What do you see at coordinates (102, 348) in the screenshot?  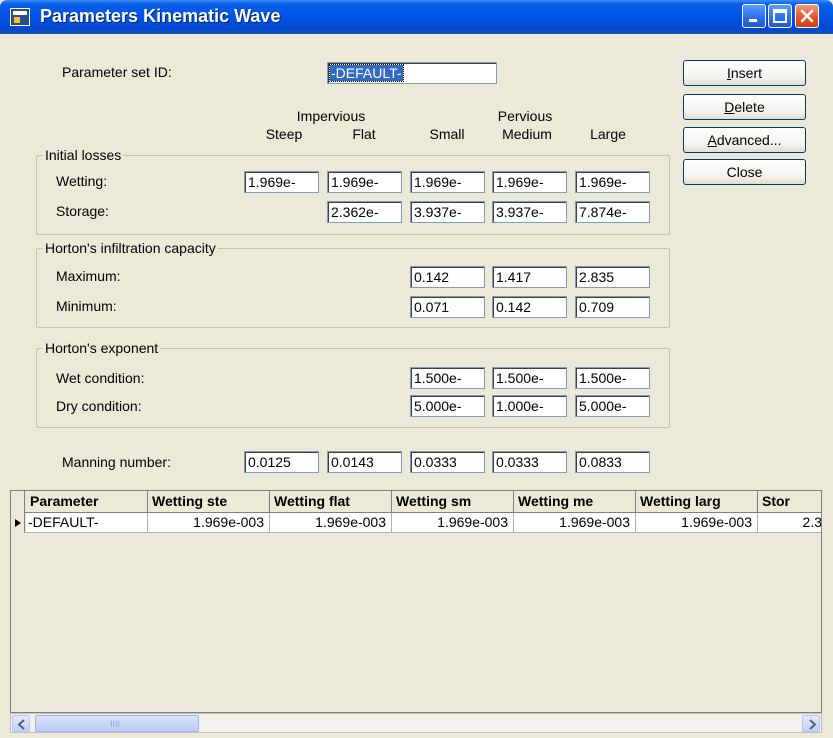 I see `horton-exponent-title: Horton's exponent` at bounding box center [102, 348].